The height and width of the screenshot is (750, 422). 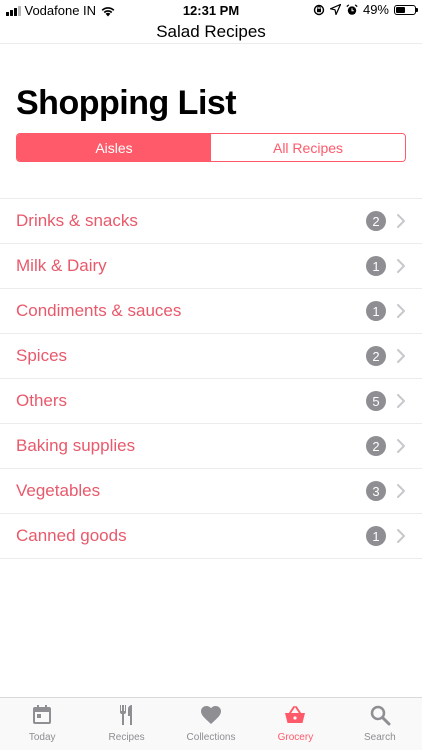 What do you see at coordinates (126, 103) in the screenshot?
I see `page-title: Shopping List` at bounding box center [126, 103].